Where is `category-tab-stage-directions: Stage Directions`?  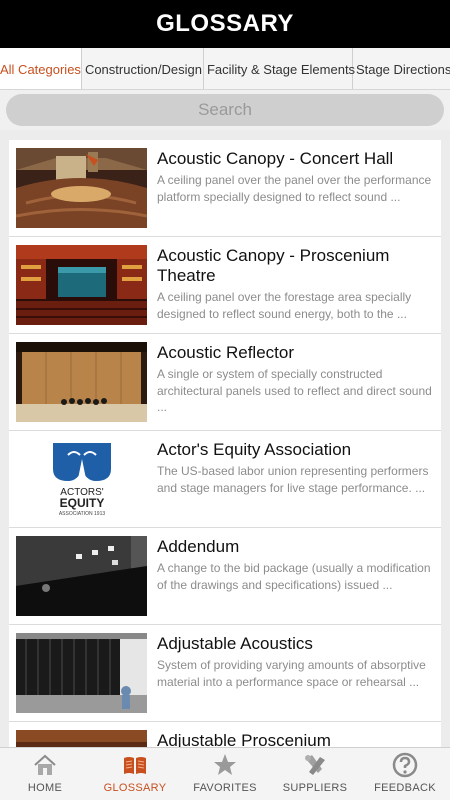 category-tab-stage-directions: Stage Directions is located at coordinates (401, 68).